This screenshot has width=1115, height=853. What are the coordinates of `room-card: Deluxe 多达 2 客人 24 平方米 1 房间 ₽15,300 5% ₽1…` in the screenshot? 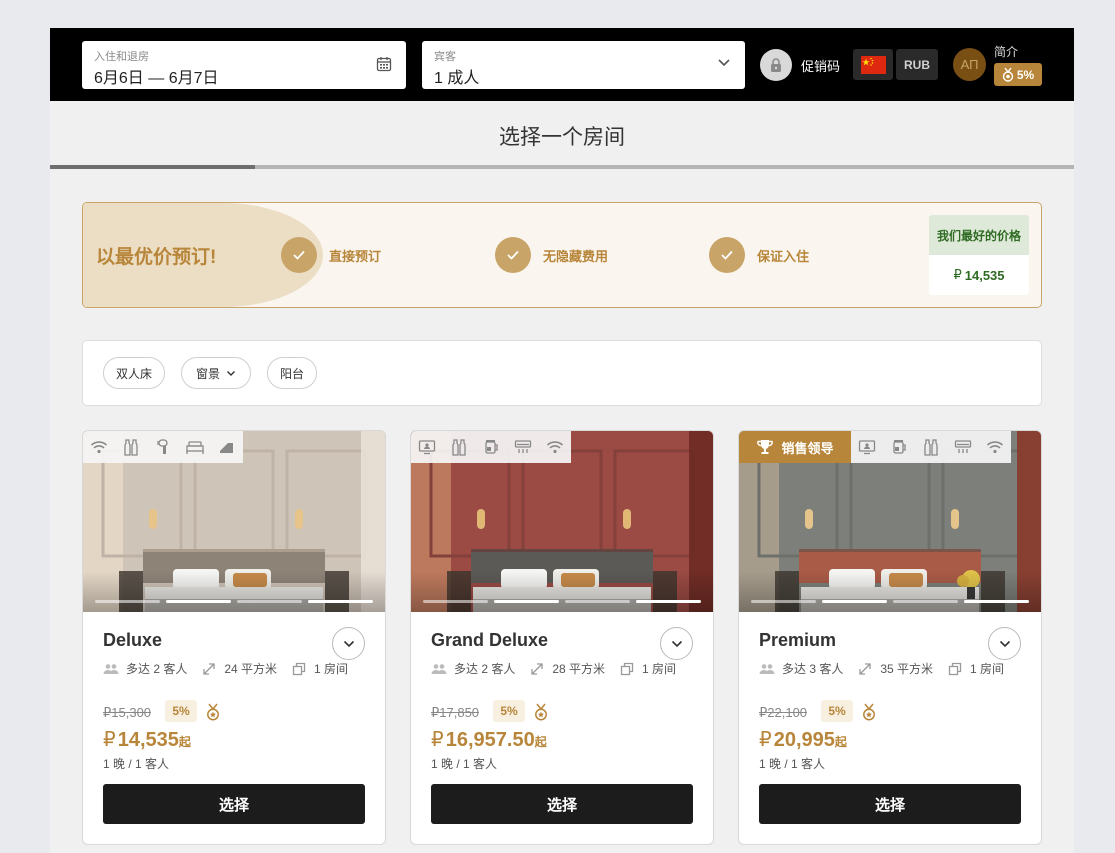 It's located at (234, 637).